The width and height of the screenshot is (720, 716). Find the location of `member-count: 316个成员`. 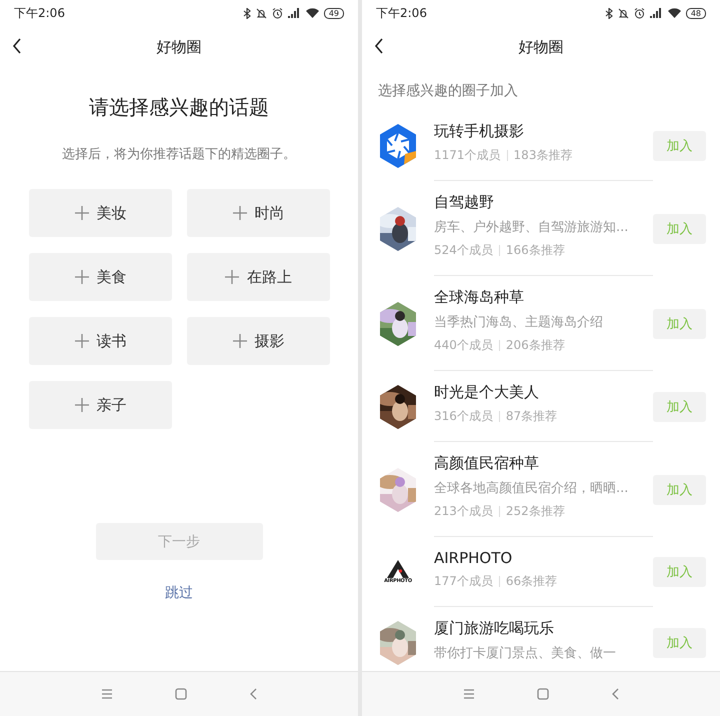

member-count: 316个成员 is located at coordinates (463, 416).